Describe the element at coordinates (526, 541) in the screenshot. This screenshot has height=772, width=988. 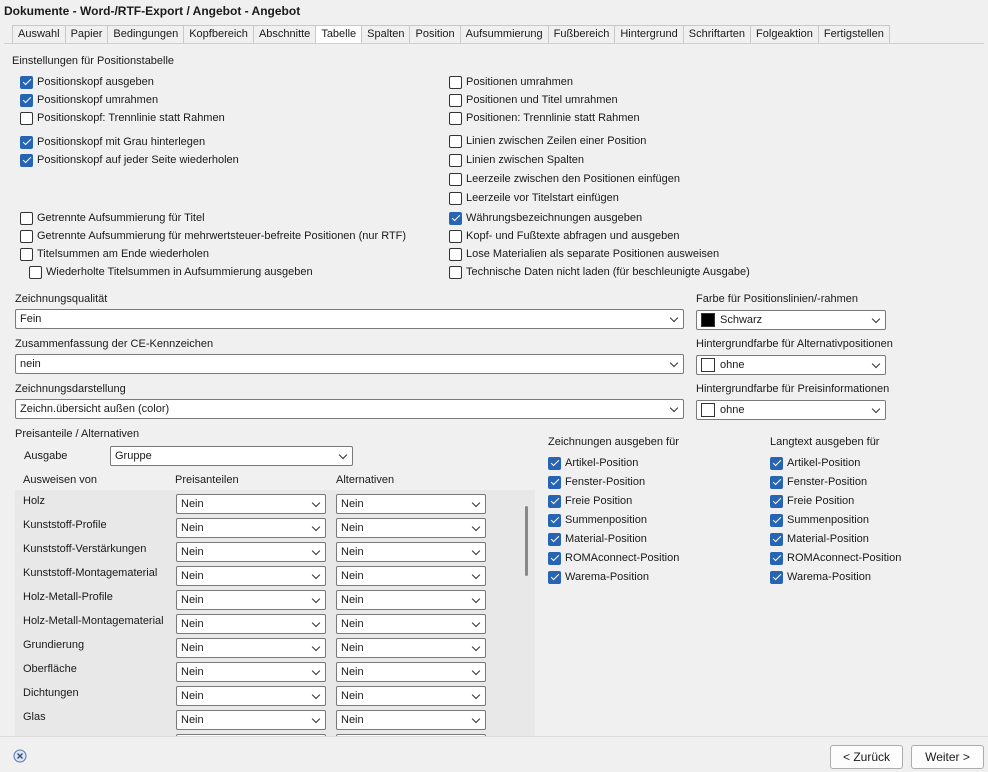
I see `grid-scrollbar` at that location.